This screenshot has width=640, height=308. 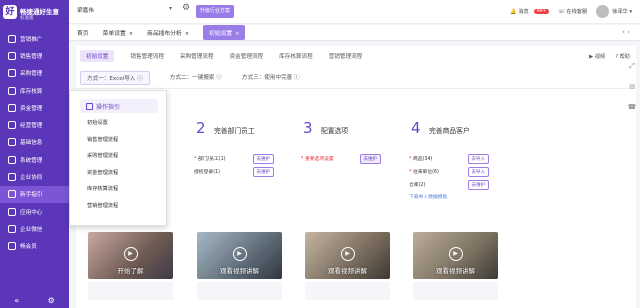 I want to click on step-item: 授权登录(1) 去维护, so click(x=234, y=171).